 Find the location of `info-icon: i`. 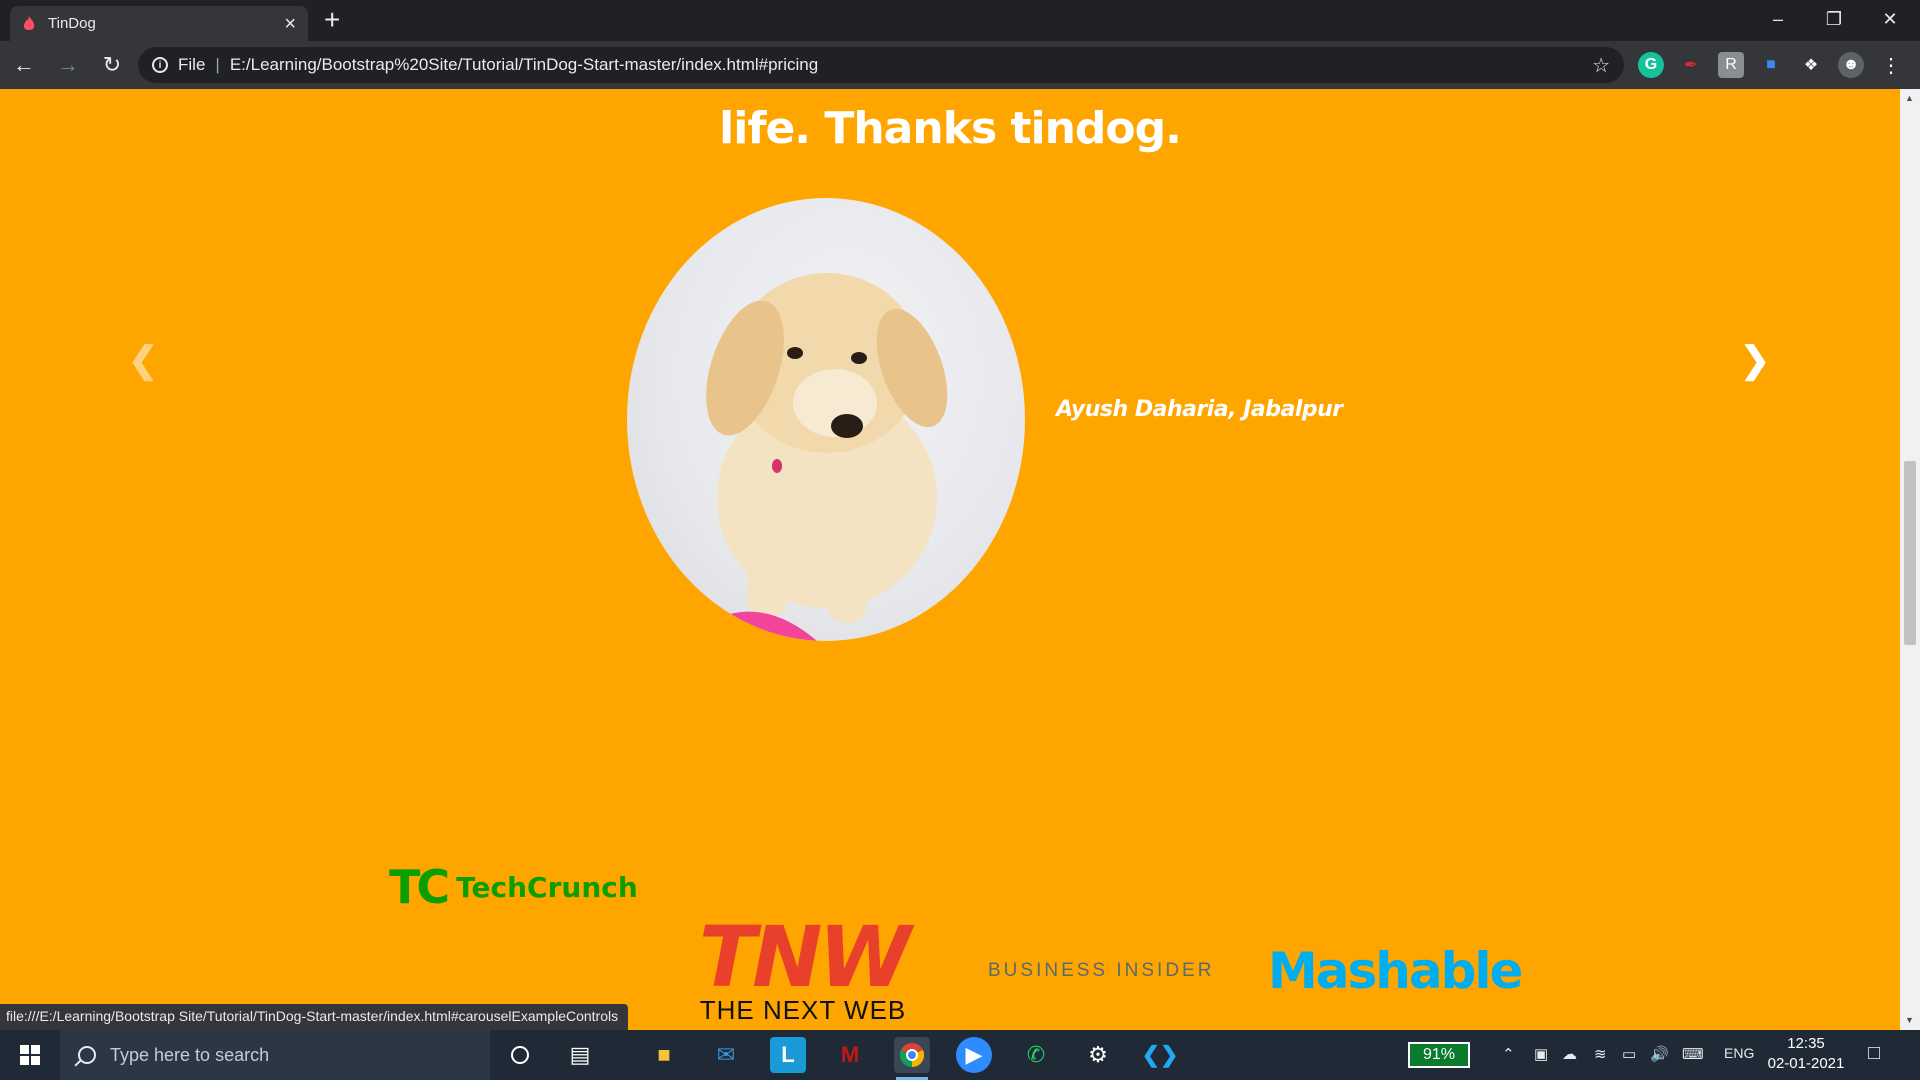

info-icon: i is located at coordinates (160, 65).